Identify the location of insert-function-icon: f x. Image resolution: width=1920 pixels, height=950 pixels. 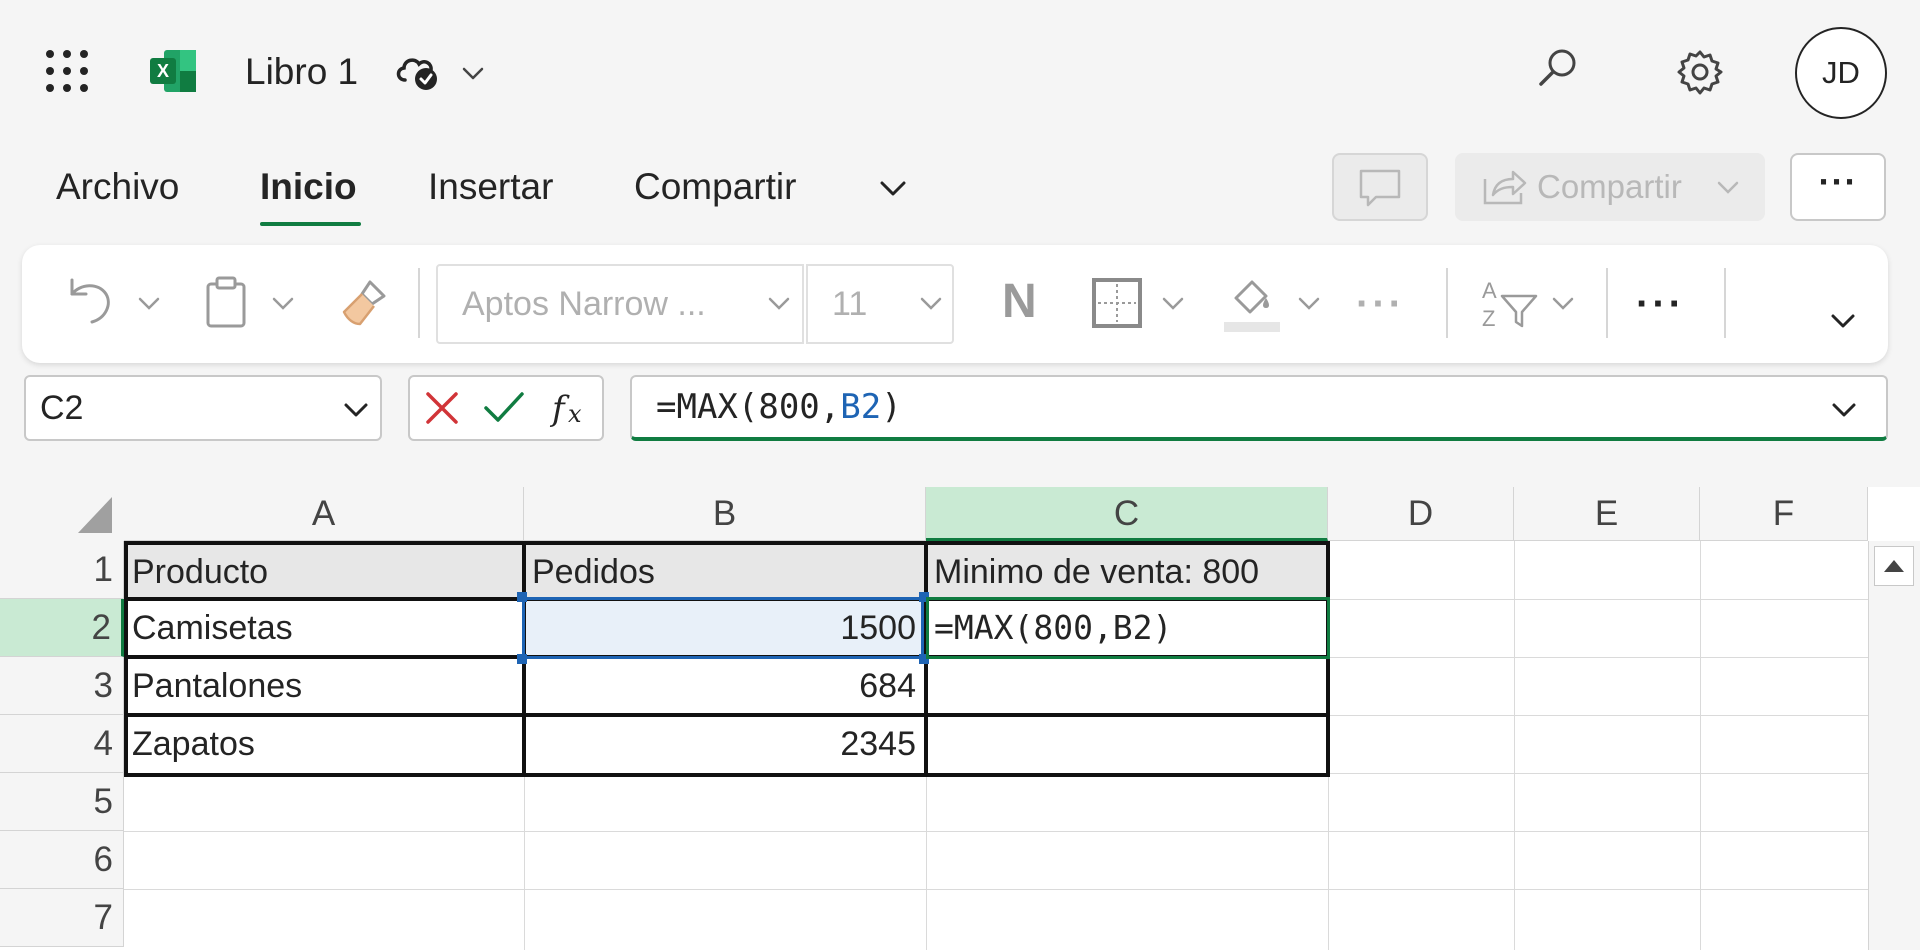
(572, 408).